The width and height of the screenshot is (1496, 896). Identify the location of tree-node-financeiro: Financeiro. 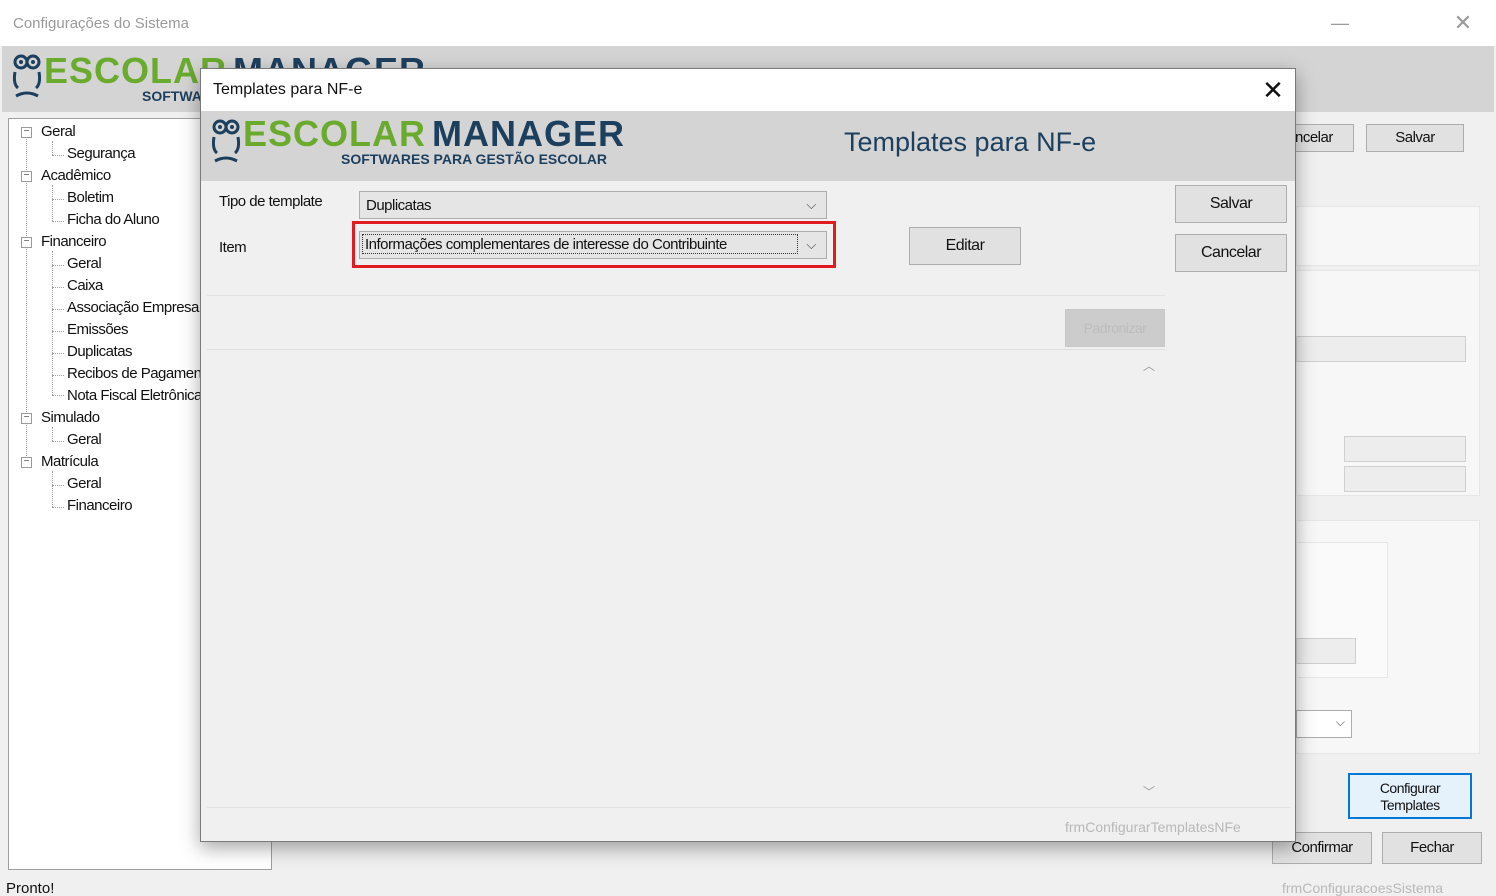
(74, 241).